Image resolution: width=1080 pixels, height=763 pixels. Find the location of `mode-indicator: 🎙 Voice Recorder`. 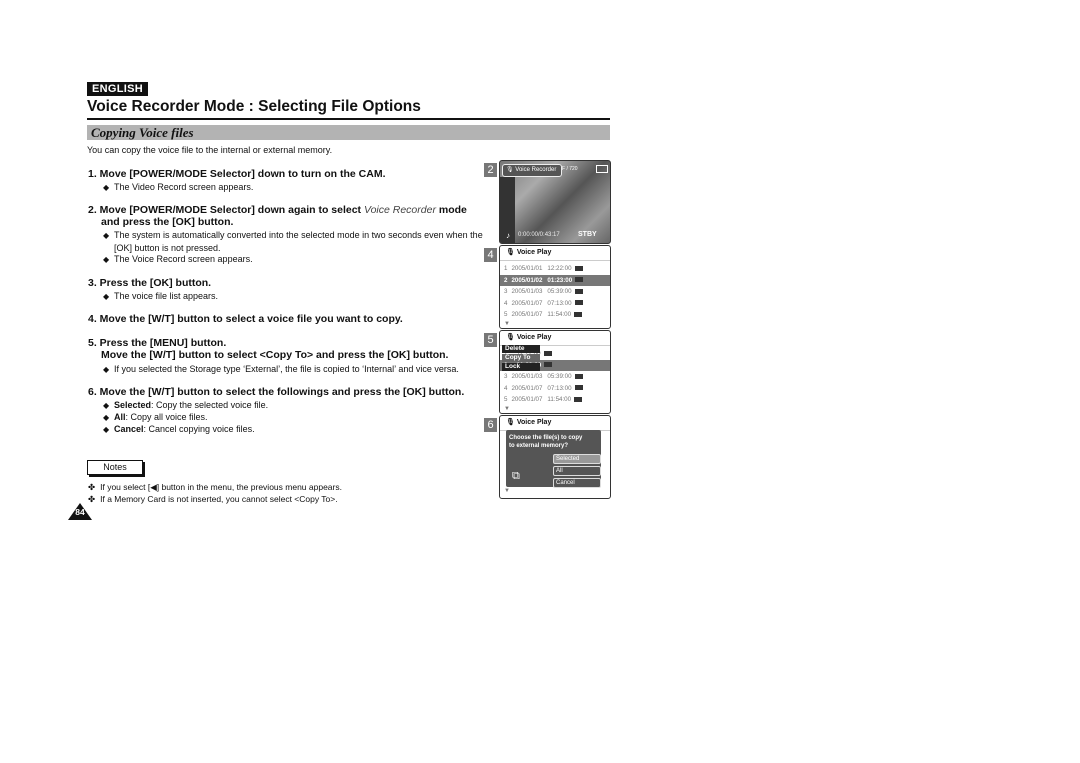

mode-indicator: 🎙 Voice Recorder is located at coordinates (532, 170).